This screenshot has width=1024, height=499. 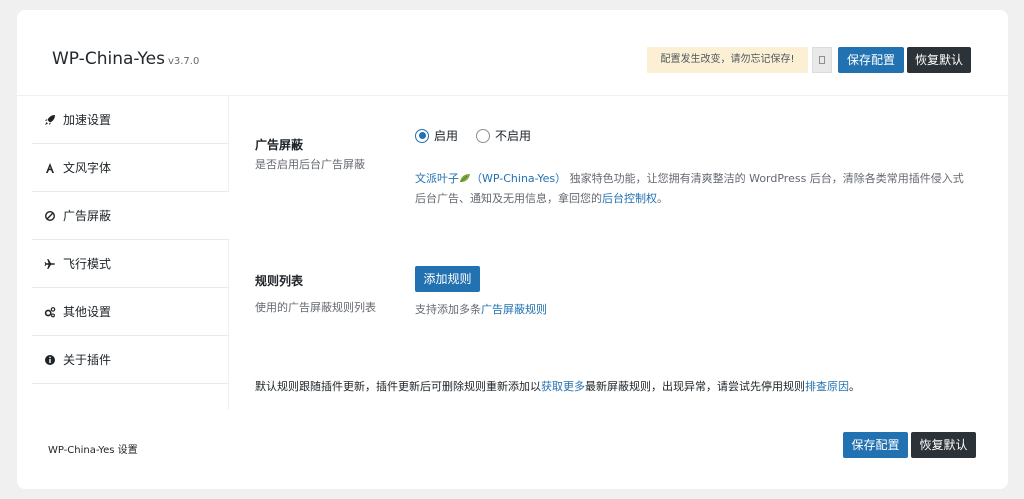 I want to click on footer-save-button: 保存配置, so click(x=875, y=445).